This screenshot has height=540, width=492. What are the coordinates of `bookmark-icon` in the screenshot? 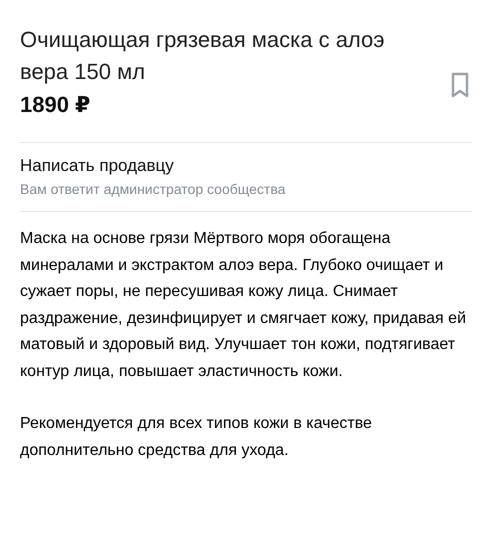 It's located at (460, 85).